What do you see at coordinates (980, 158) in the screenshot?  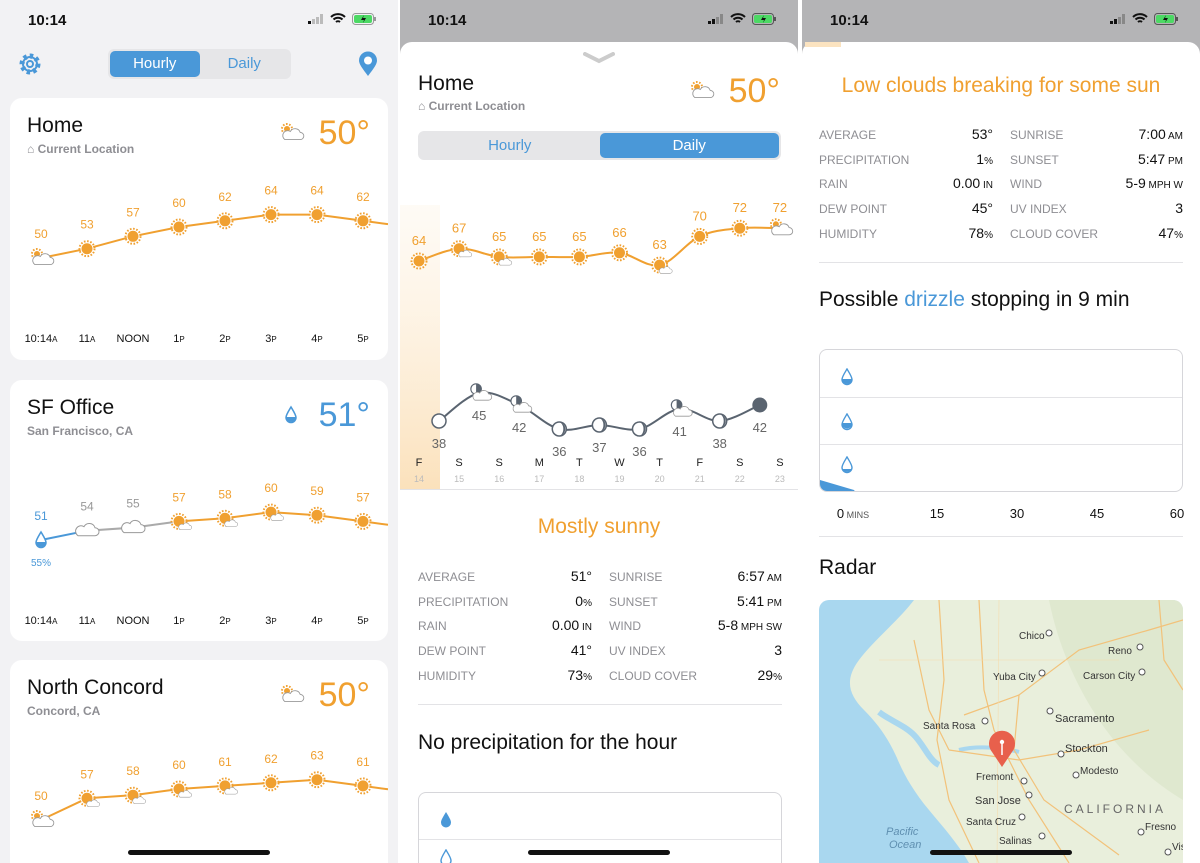 I see `stat-number: 1` at bounding box center [980, 158].